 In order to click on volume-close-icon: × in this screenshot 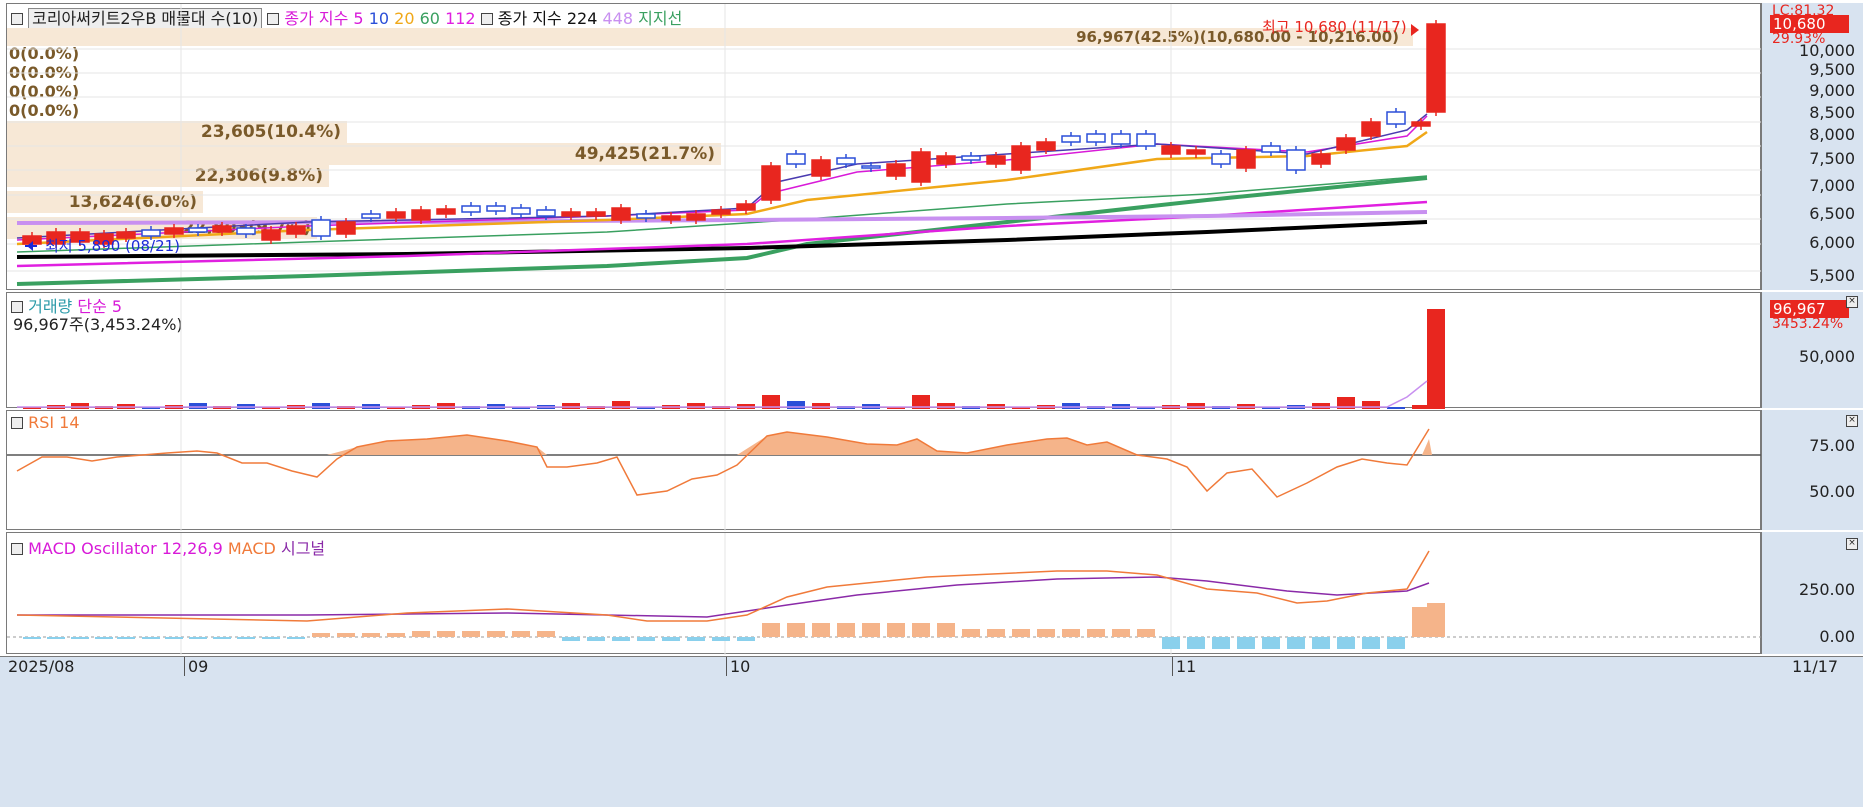, I will do `click(1852, 302)`.